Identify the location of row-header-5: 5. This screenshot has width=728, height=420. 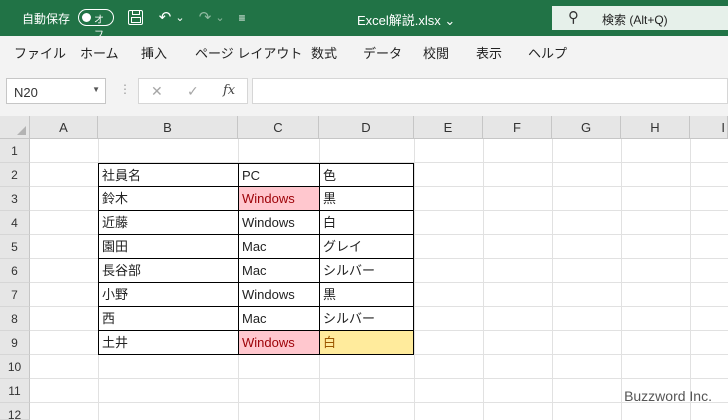
(15, 247).